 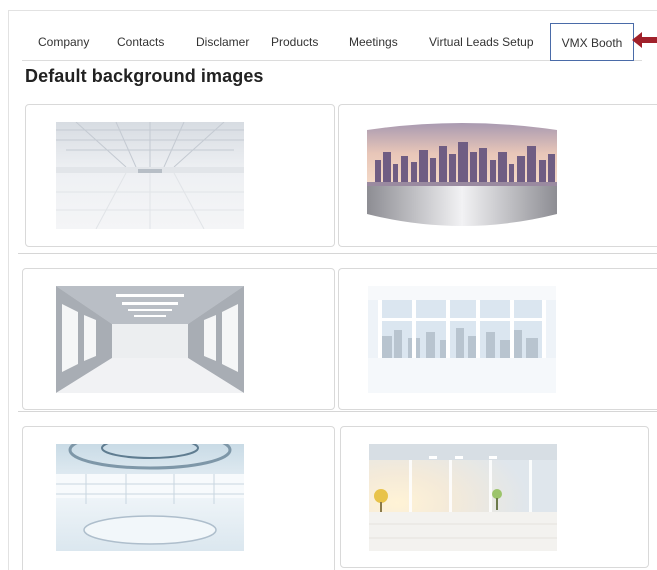 I want to click on background-card-sunlit-office, so click(x=494, y=497).